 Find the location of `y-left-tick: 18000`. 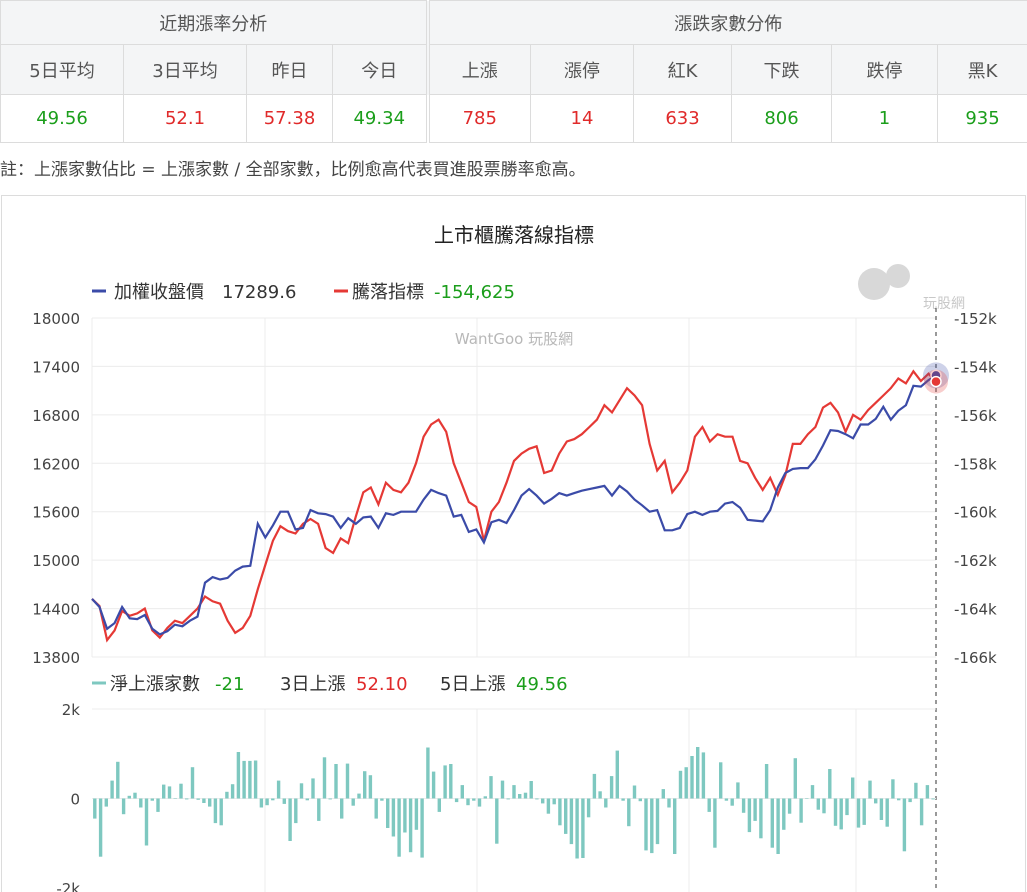

y-left-tick: 18000 is located at coordinates (56, 319).